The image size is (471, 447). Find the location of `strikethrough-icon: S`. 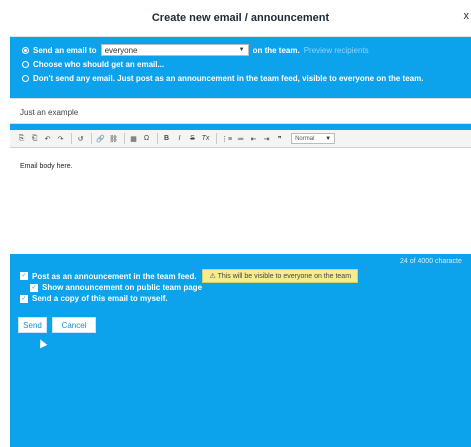

strikethrough-icon: S is located at coordinates (192, 138).